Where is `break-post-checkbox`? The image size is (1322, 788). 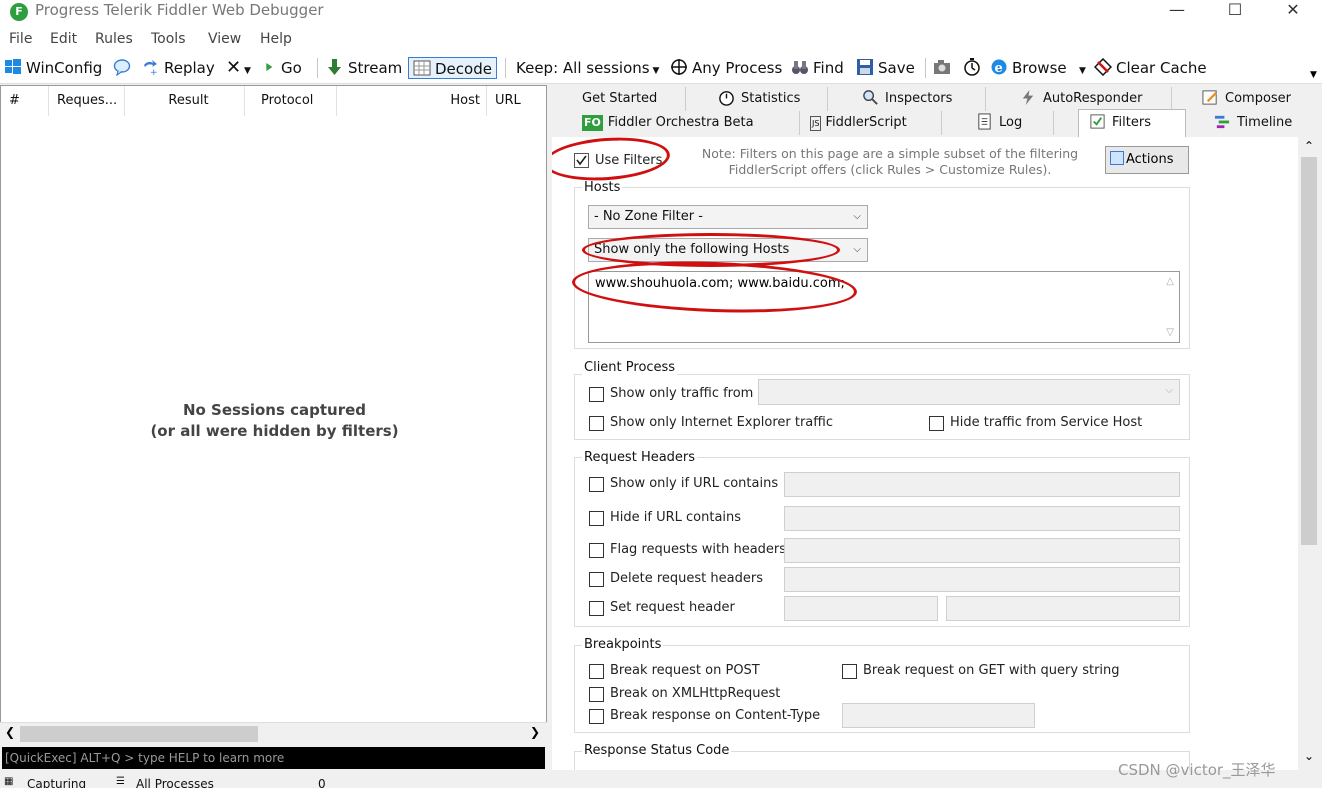
break-post-checkbox is located at coordinates (596, 671).